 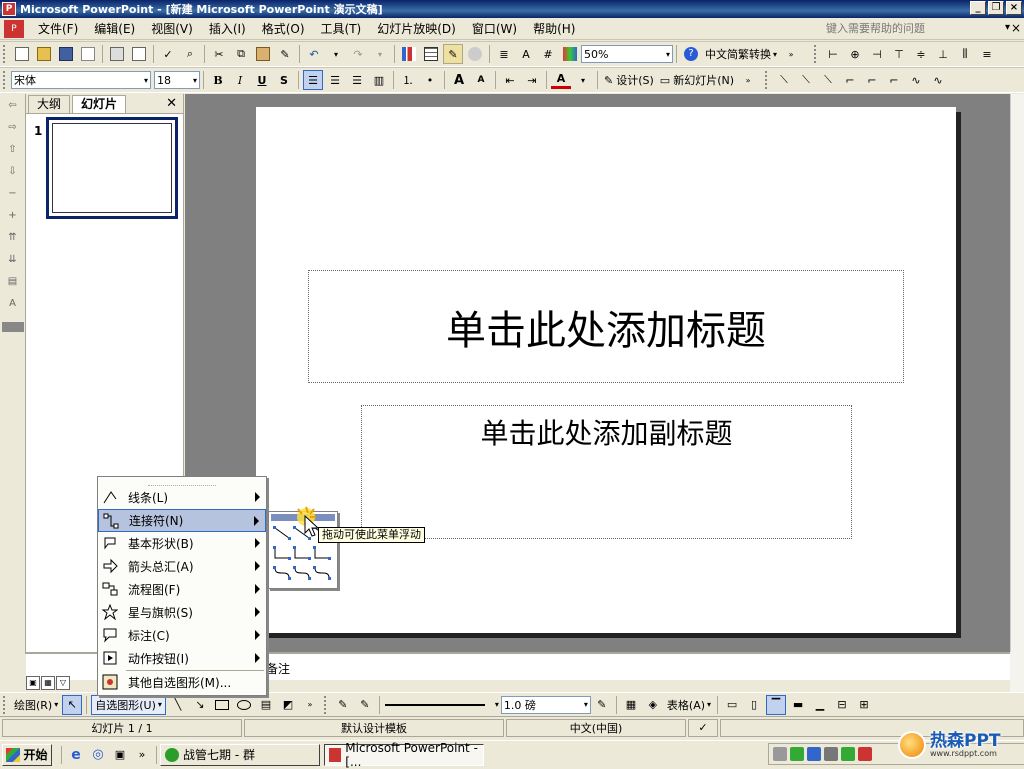 What do you see at coordinates (58, 28) in the screenshot?
I see `menu-file: 文件(F)` at bounding box center [58, 28].